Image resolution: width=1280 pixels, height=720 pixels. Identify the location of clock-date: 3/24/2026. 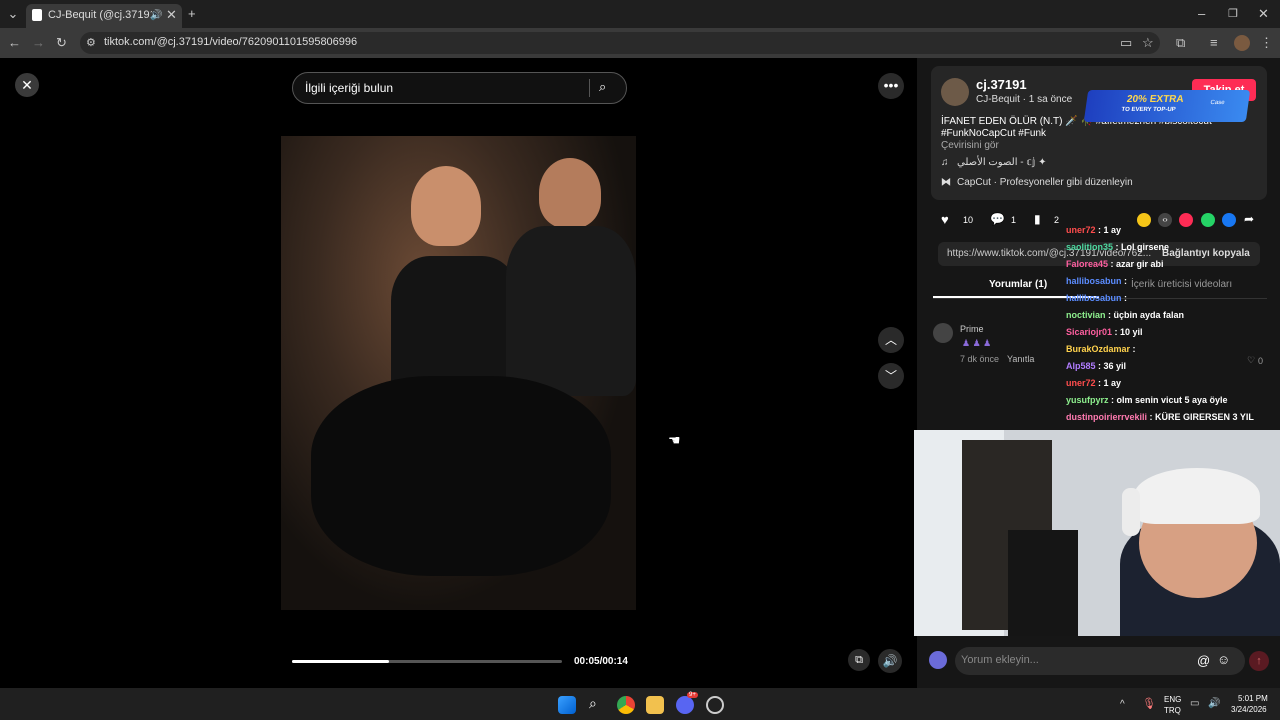
(1249, 709).